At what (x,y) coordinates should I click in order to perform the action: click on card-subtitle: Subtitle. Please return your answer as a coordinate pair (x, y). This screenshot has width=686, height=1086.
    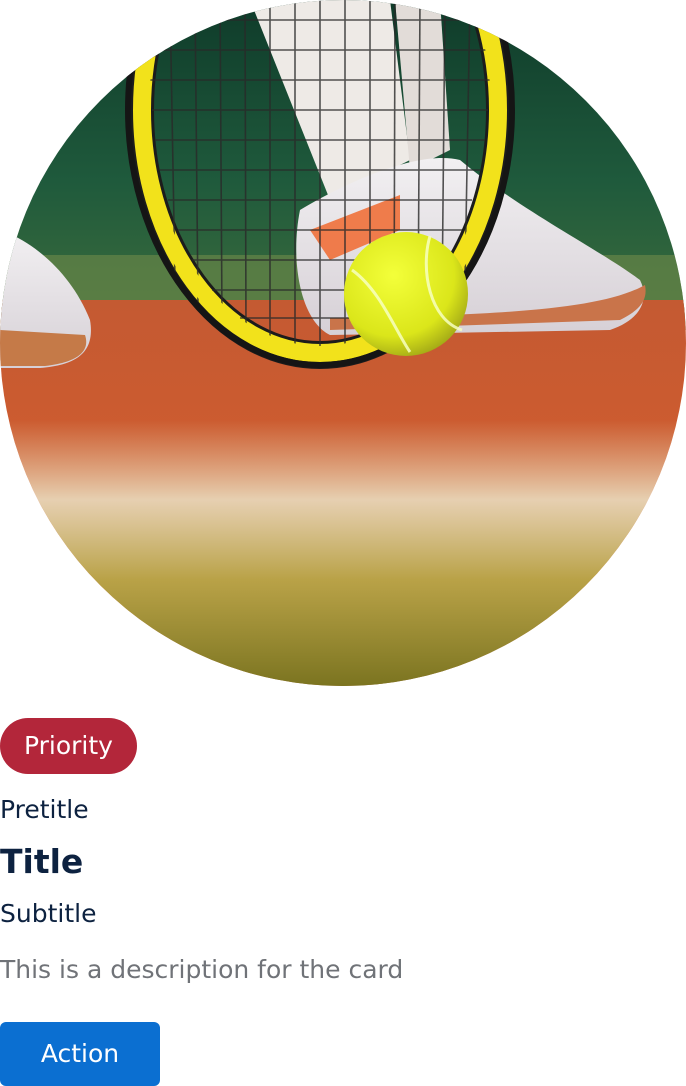
    Looking at the image, I should click on (48, 913).